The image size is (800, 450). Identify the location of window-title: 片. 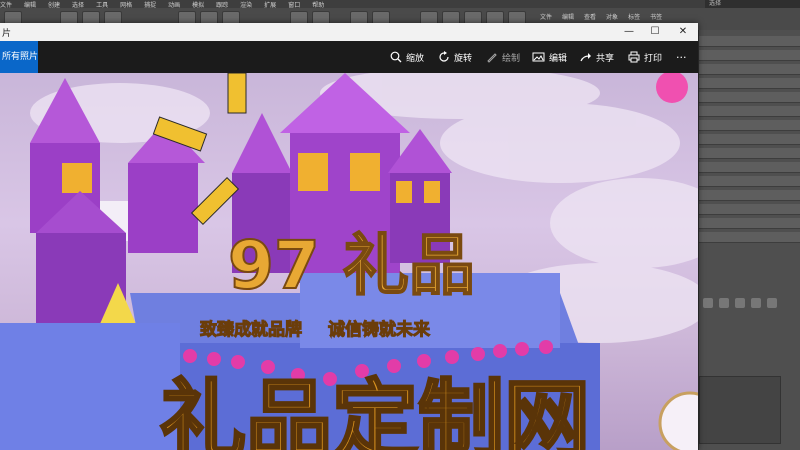
(7, 34).